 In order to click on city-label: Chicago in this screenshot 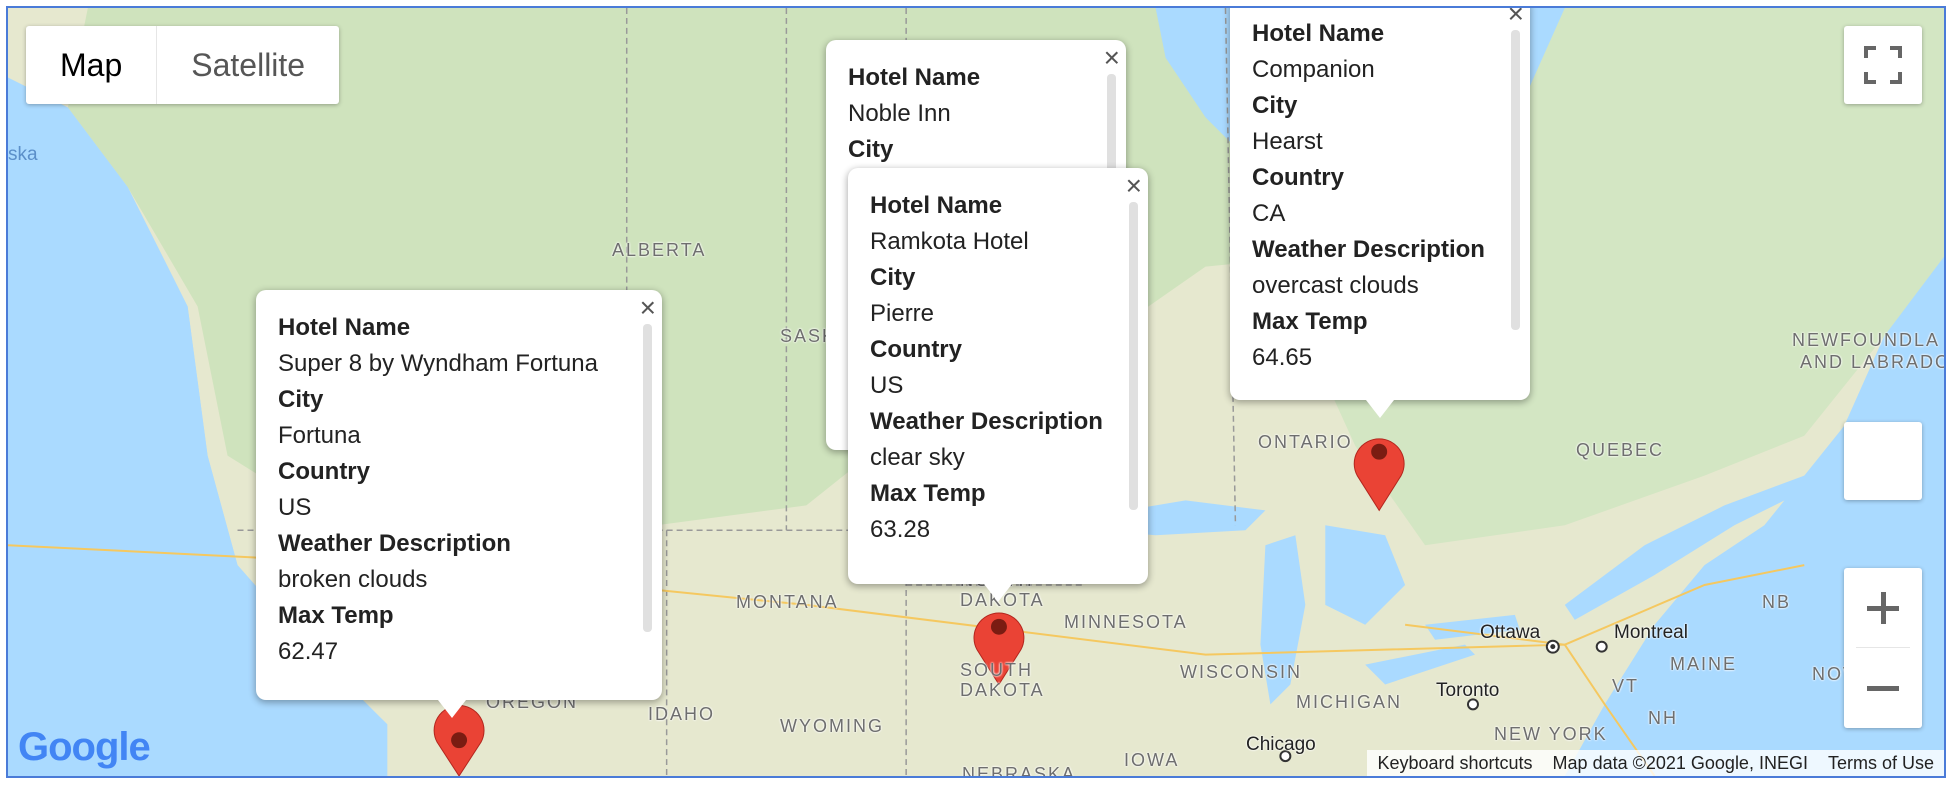, I will do `click(1281, 744)`.